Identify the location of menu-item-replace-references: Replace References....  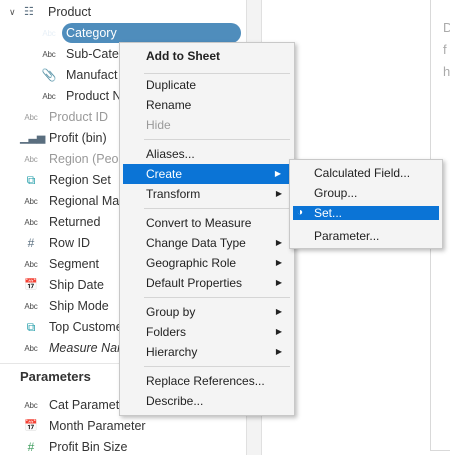
(207, 381).